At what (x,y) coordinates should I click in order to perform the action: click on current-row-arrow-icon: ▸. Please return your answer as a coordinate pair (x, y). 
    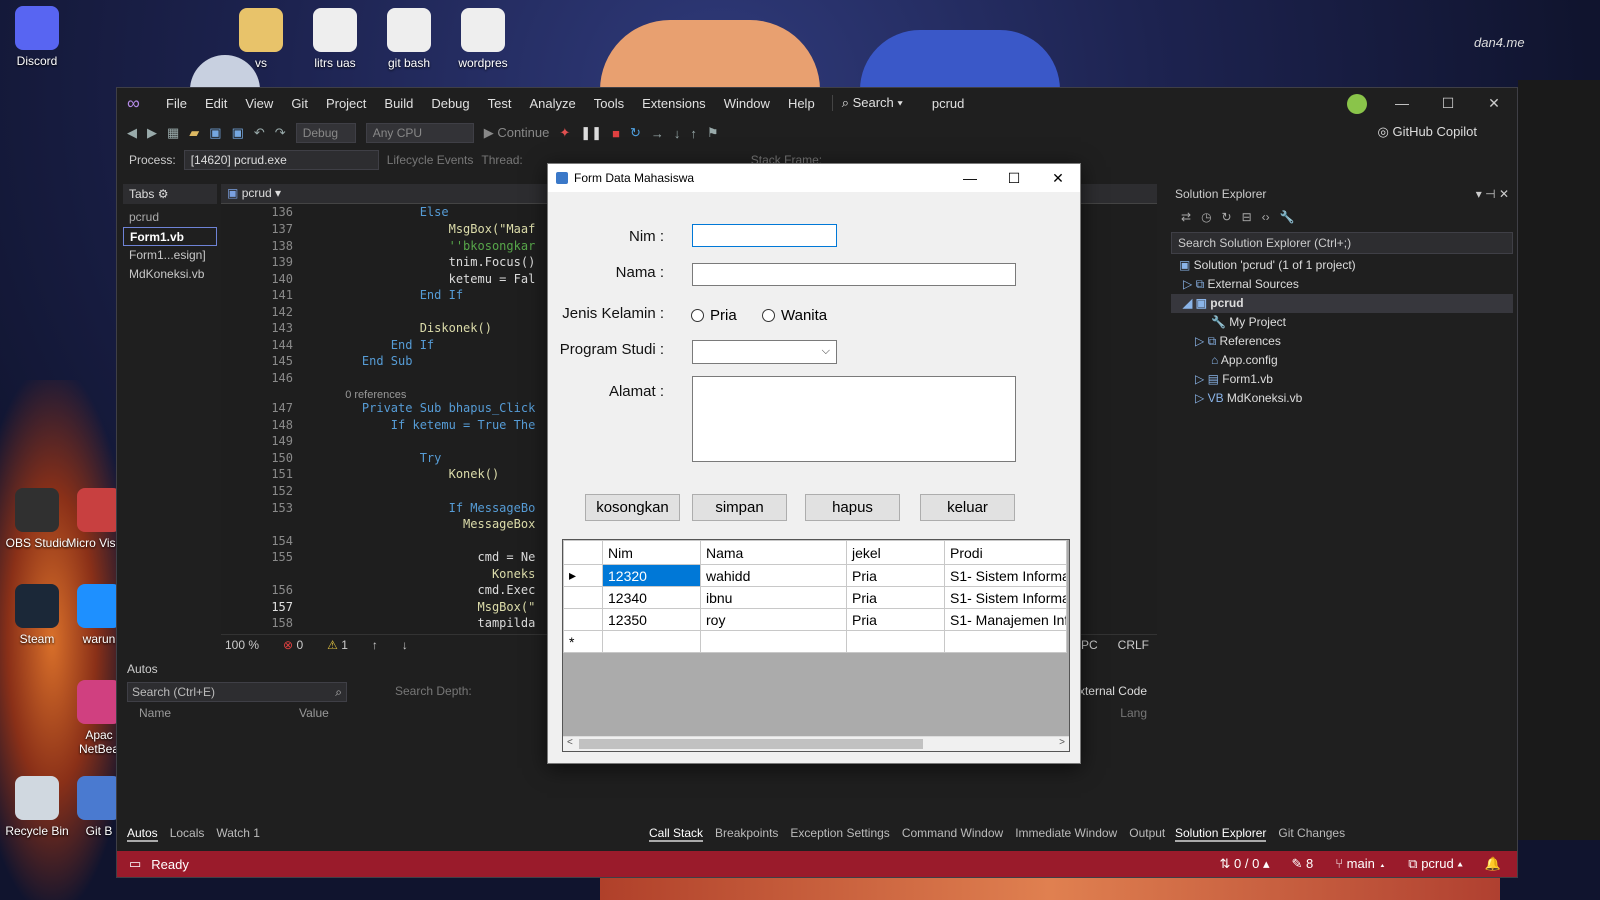
    Looking at the image, I should click on (583, 575).